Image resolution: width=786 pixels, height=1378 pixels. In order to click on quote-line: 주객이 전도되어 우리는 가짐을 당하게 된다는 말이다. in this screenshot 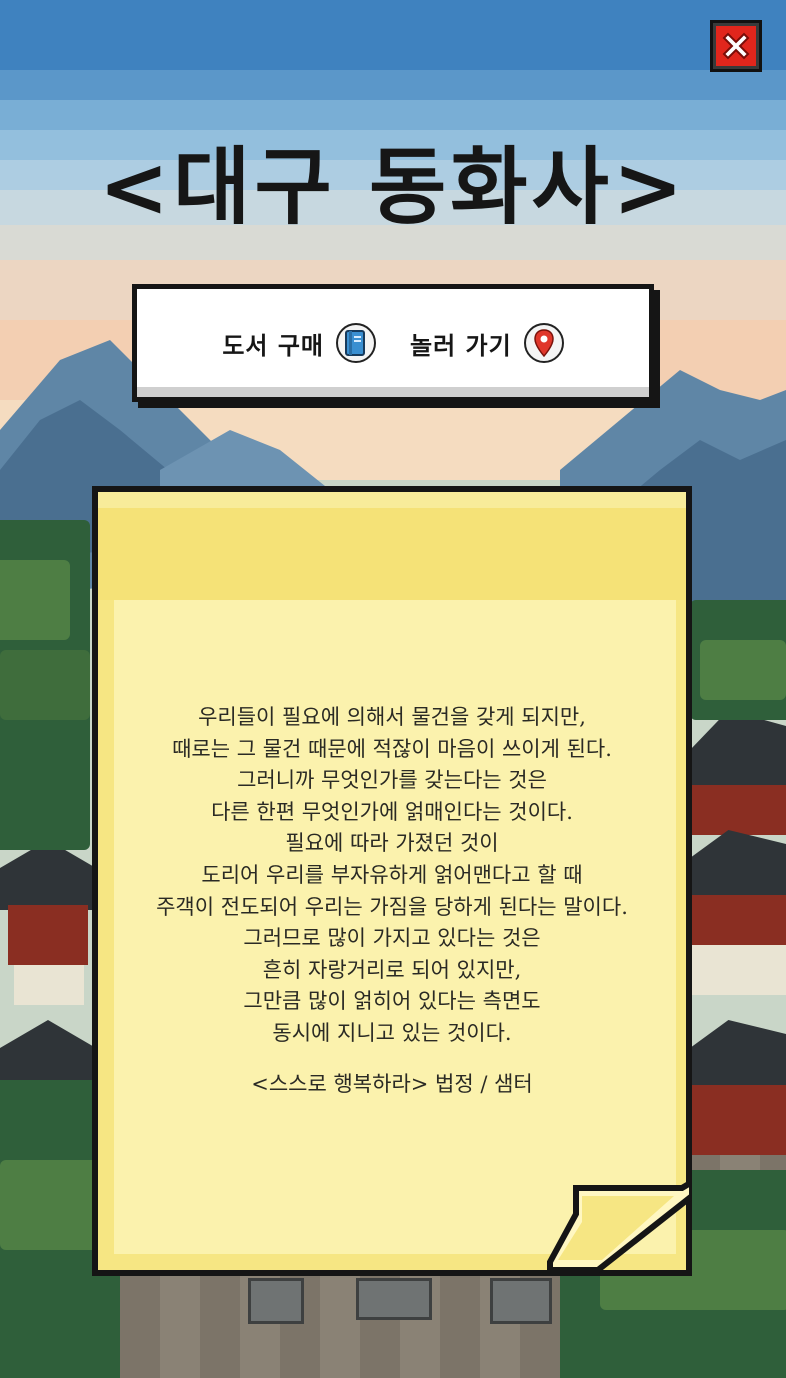, I will do `click(392, 906)`.